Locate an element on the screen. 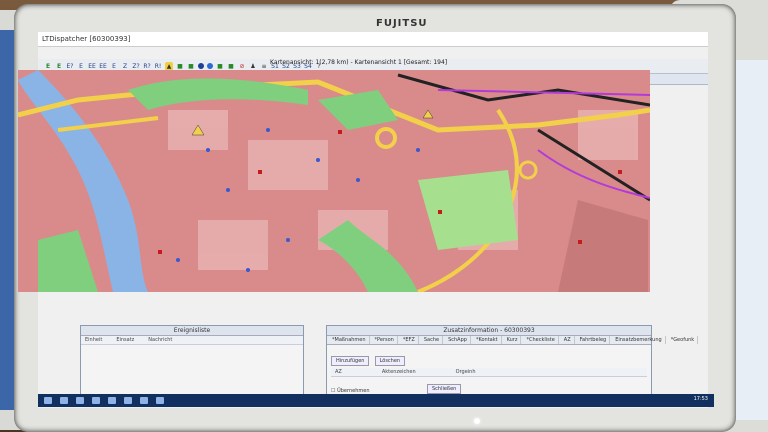 The width and height of the screenshot is (768, 432). info-panel-title: Zusatzinformation - 60300393 is located at coordinates (489, 331).